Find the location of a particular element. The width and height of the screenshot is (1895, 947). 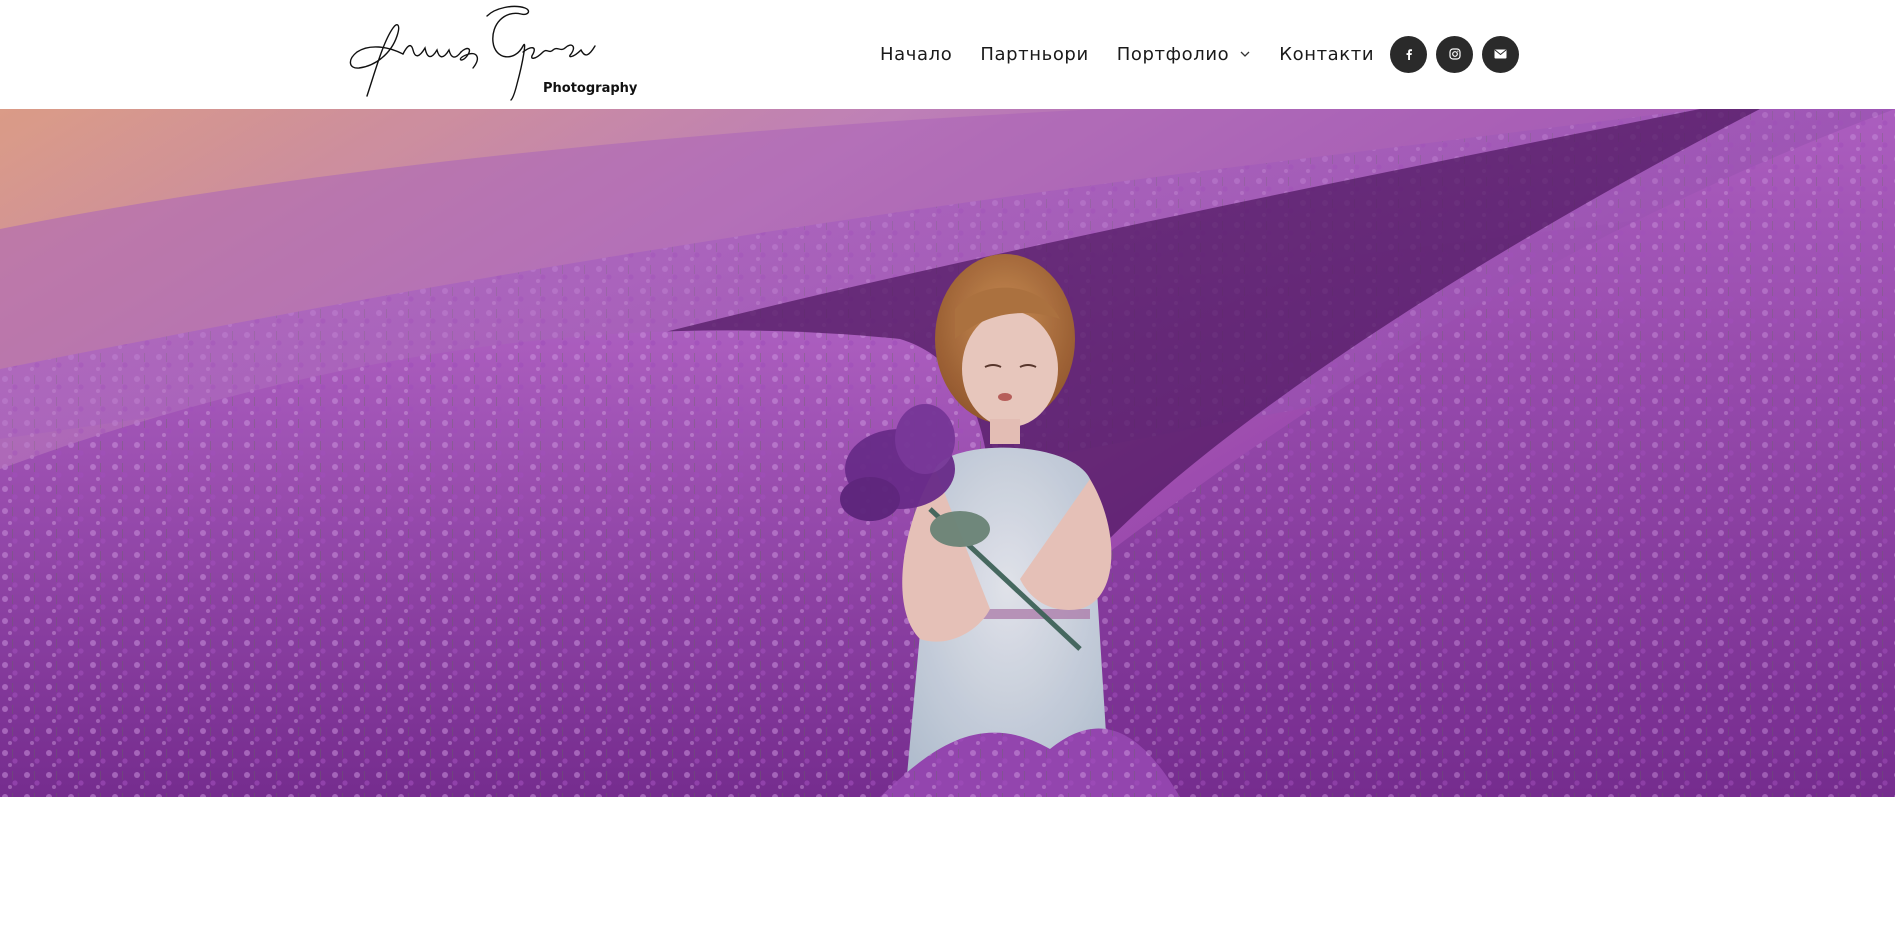

nav-item-label: Контакти is located at coordinates (1327, 54).